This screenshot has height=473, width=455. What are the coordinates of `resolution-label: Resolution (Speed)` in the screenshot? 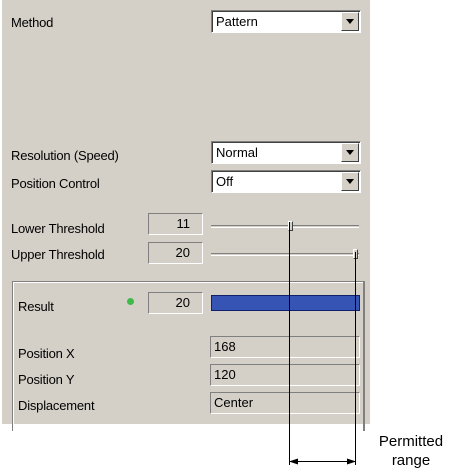 It's located at (65, 155).